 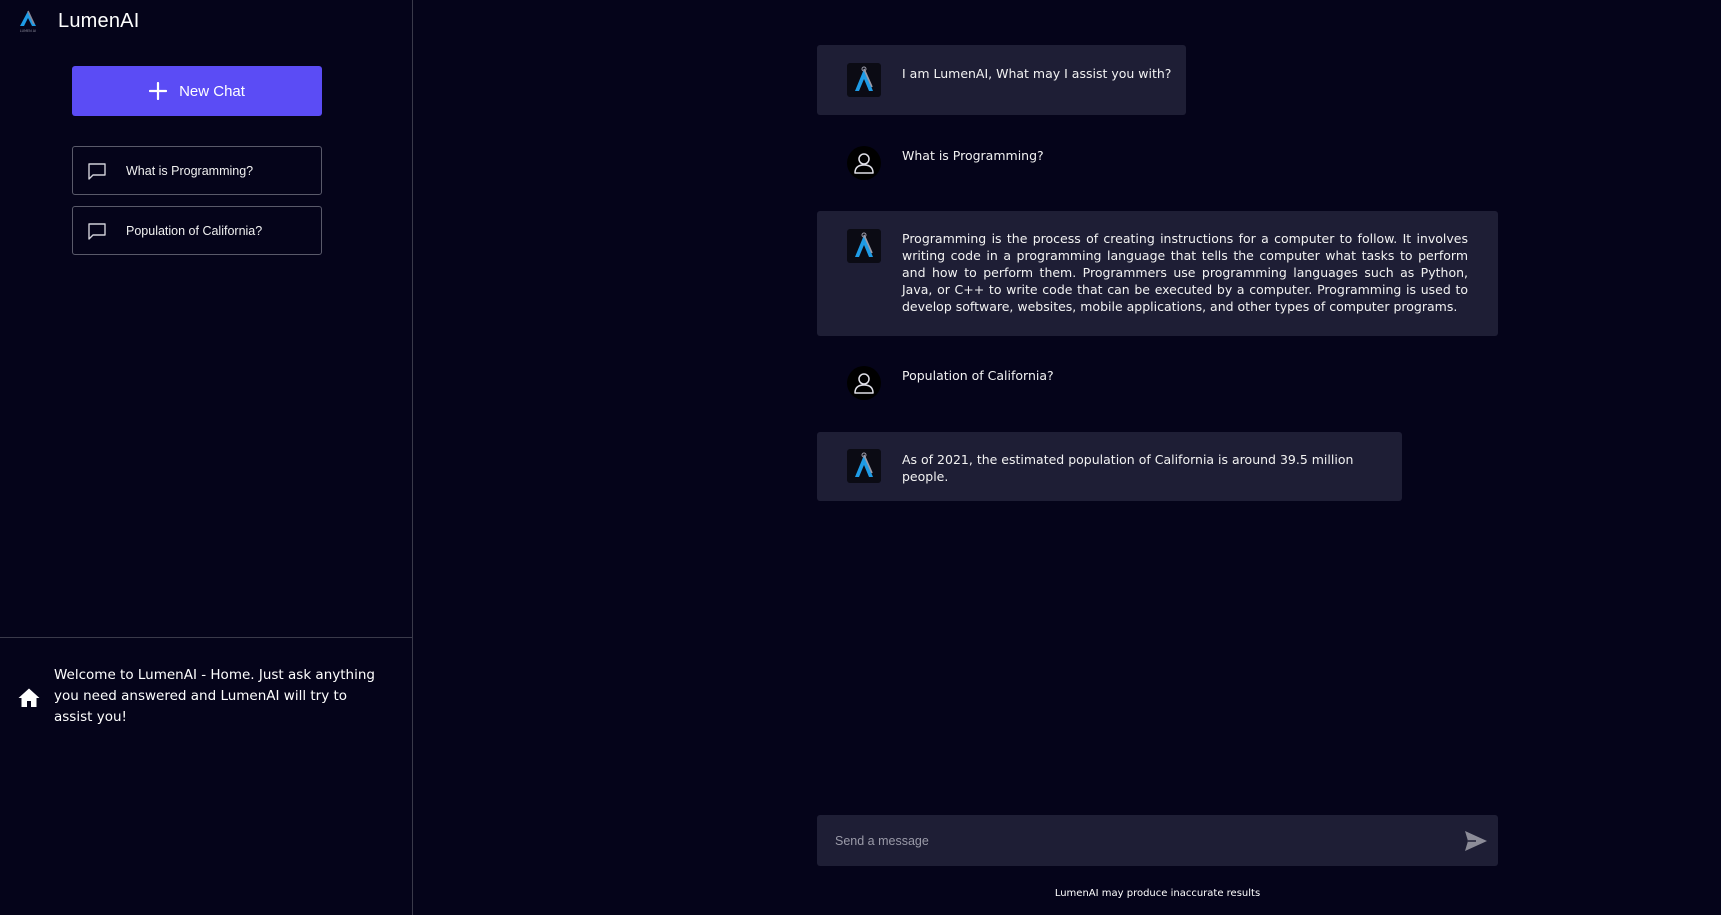 I want to click on brand: LUMEN AI LumenAI, so click(x=76, y=21).